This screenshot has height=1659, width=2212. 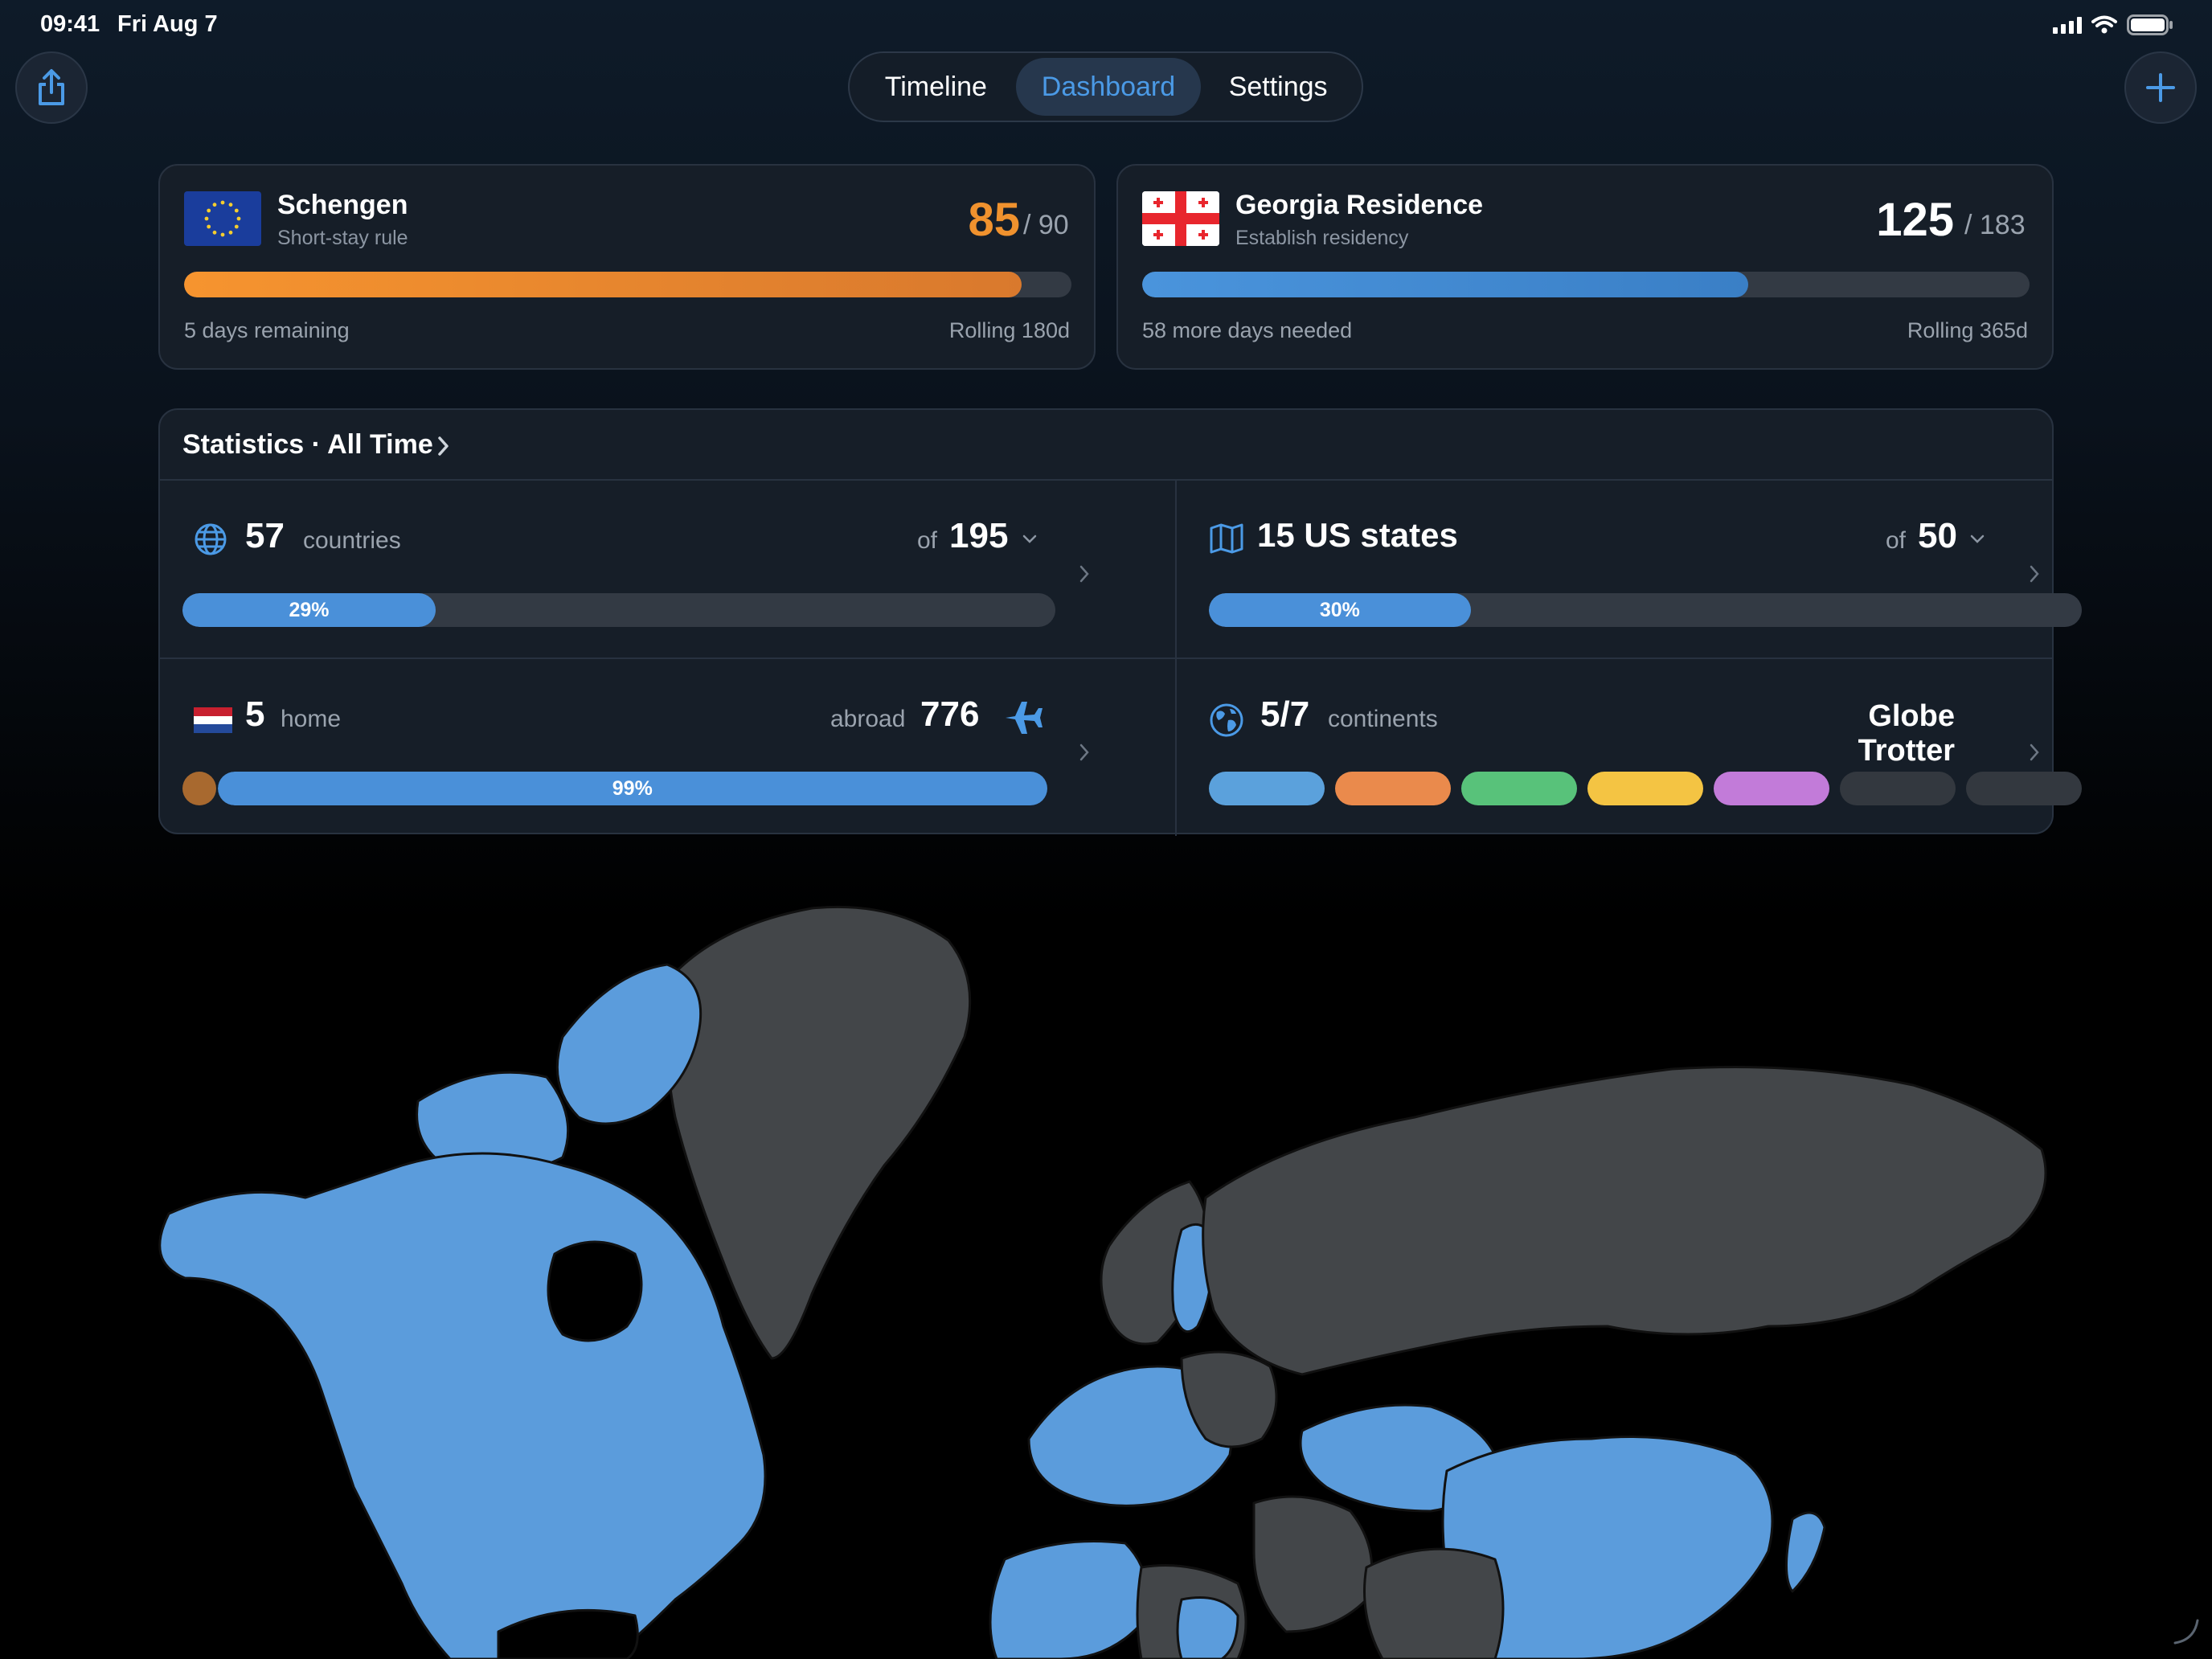 What do you see at coordinates (167, 24) in the screenshot?
I see `status-date: Fri Aug 7` at bounding box center [167, 24].